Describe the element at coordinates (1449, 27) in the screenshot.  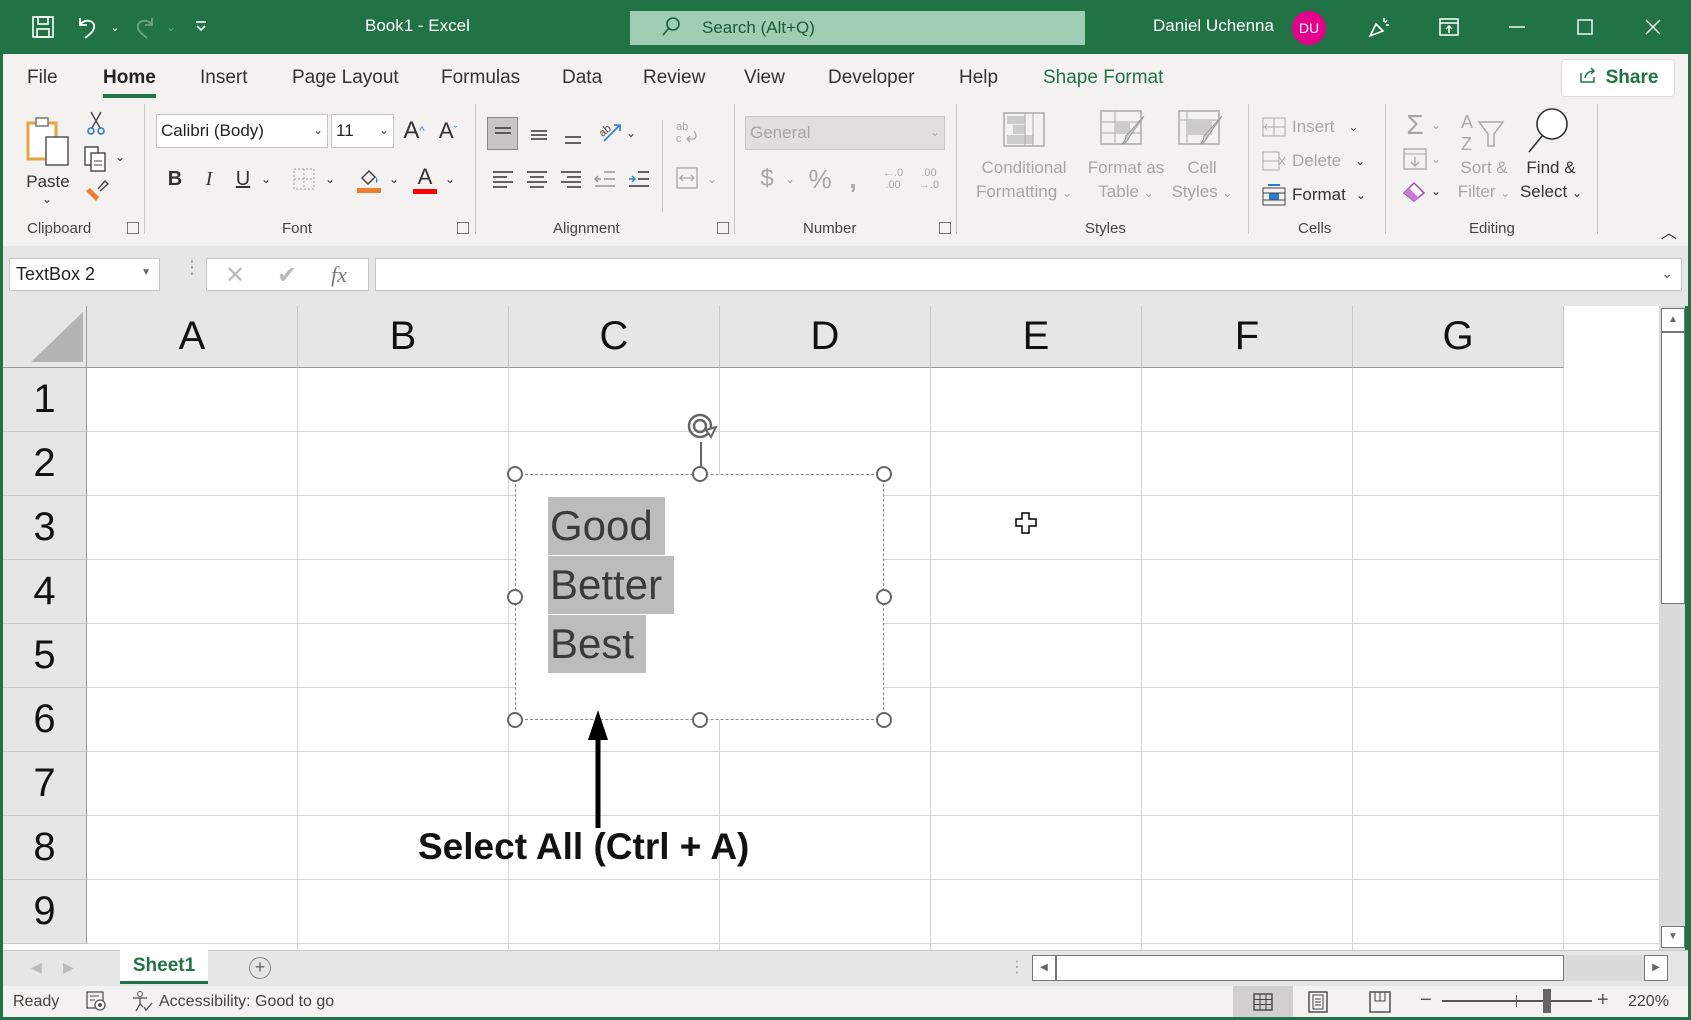
I see `ribbon-display-icon` at that location.